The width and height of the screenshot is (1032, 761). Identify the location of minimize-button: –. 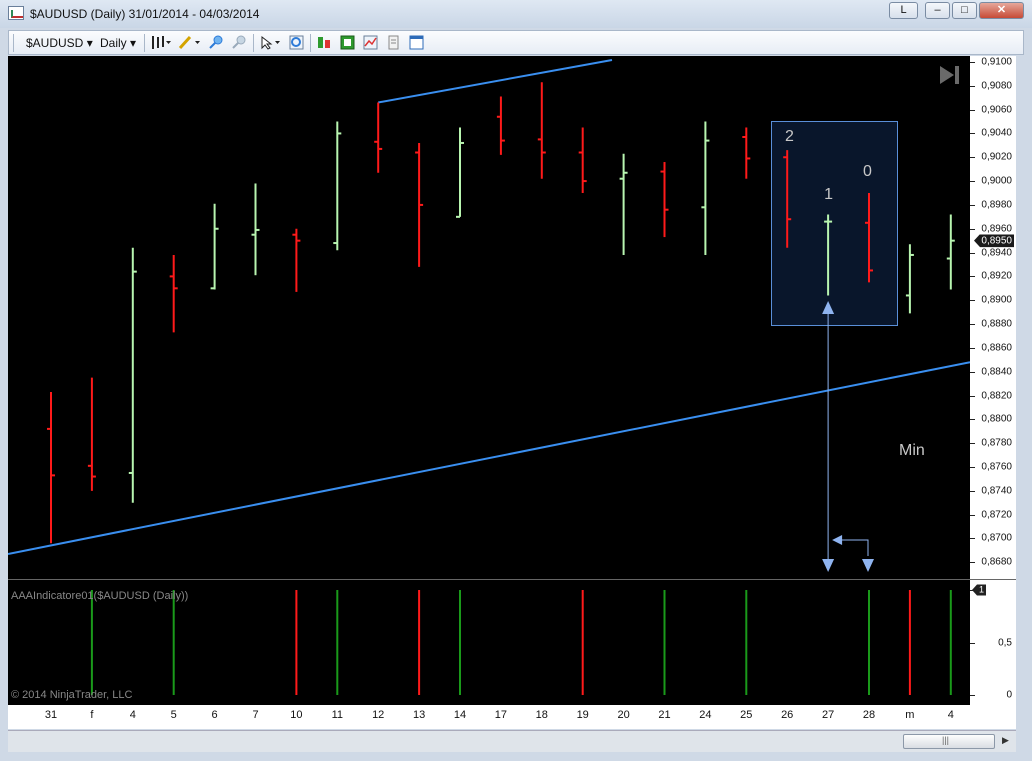
(937, 10).